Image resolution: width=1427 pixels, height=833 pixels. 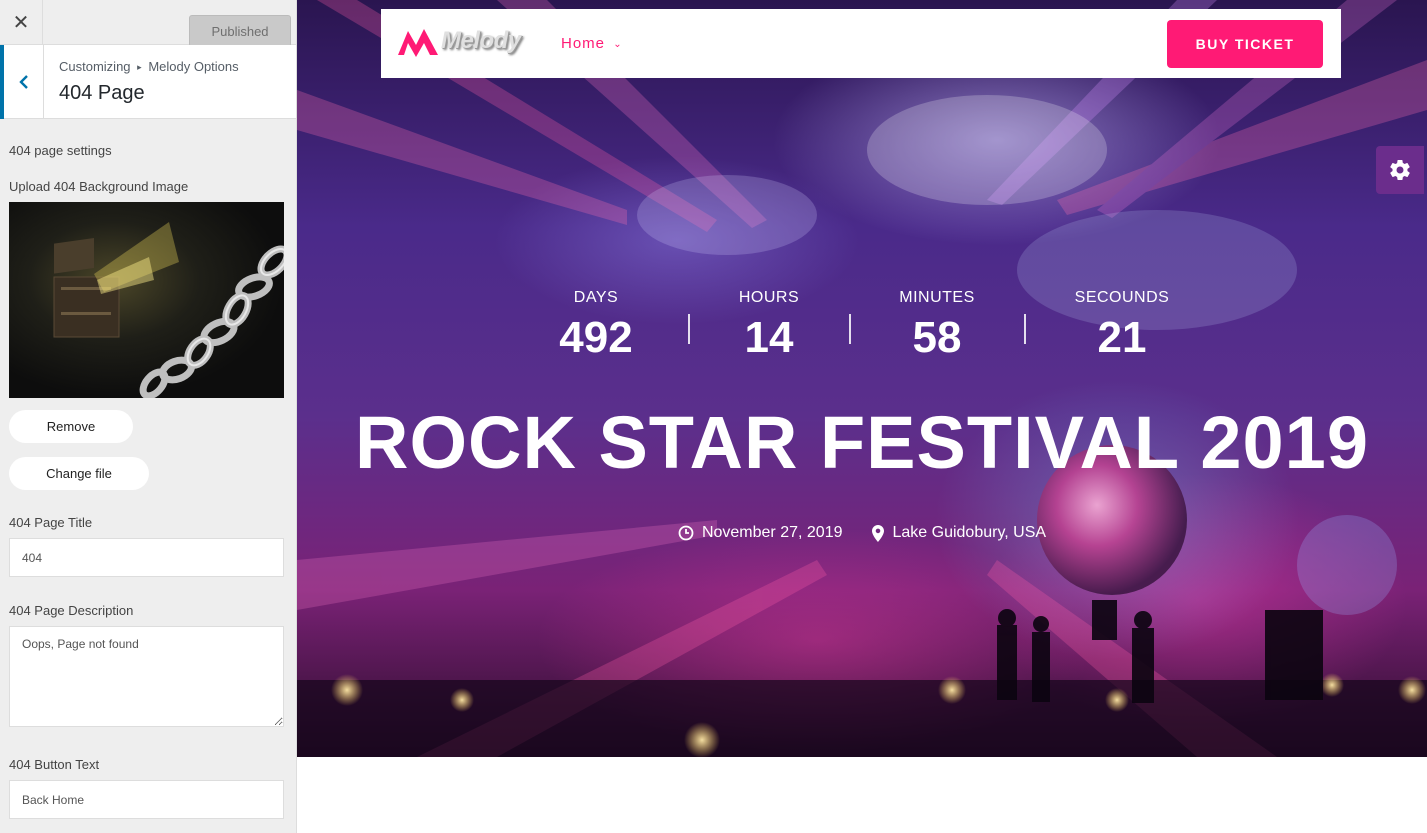 What do you see at coordinates (95, 66) in the screenshot?
I see `breadcrumb-item: Customizing` at bounding box center [95, 66].